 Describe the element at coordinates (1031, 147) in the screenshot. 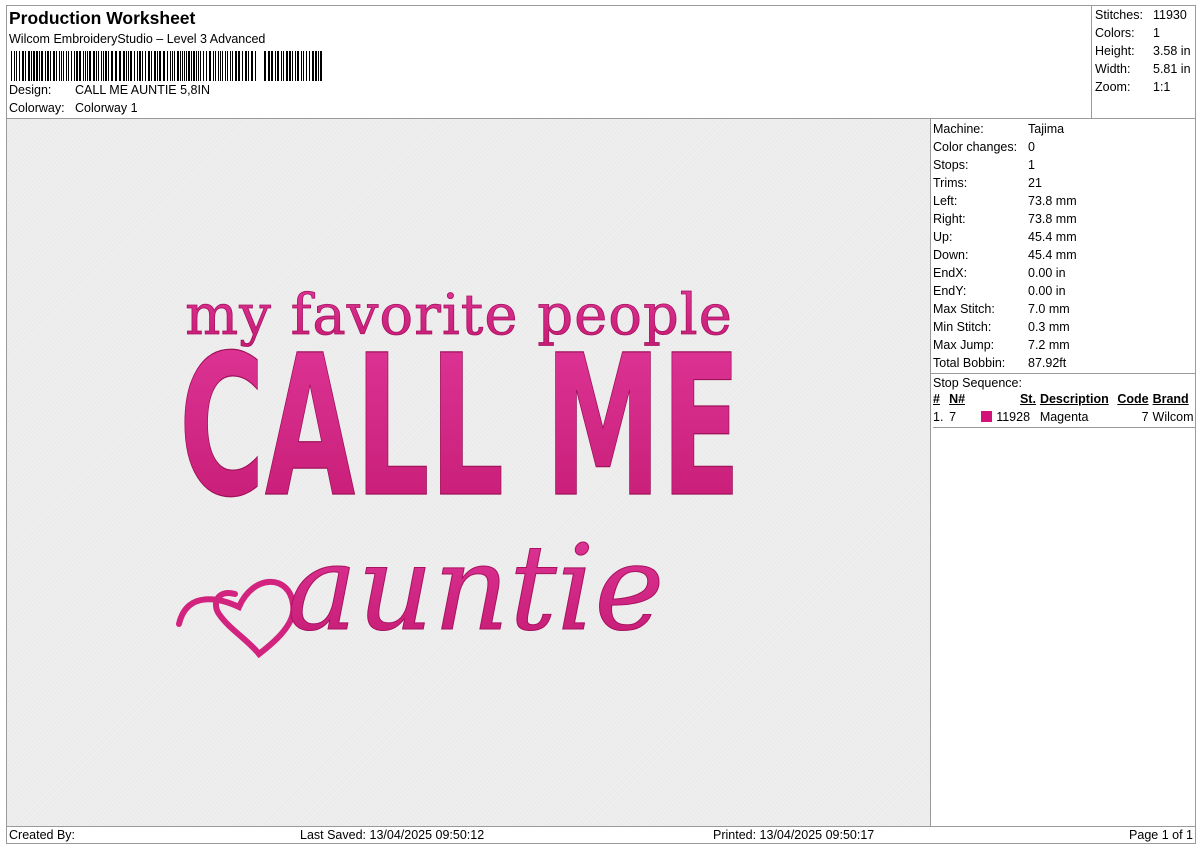

I see `info-value: 0` at that location.